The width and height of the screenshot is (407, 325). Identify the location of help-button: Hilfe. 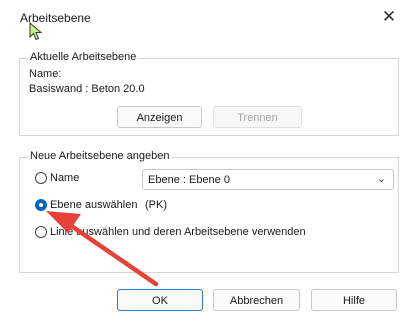
(354, 300).